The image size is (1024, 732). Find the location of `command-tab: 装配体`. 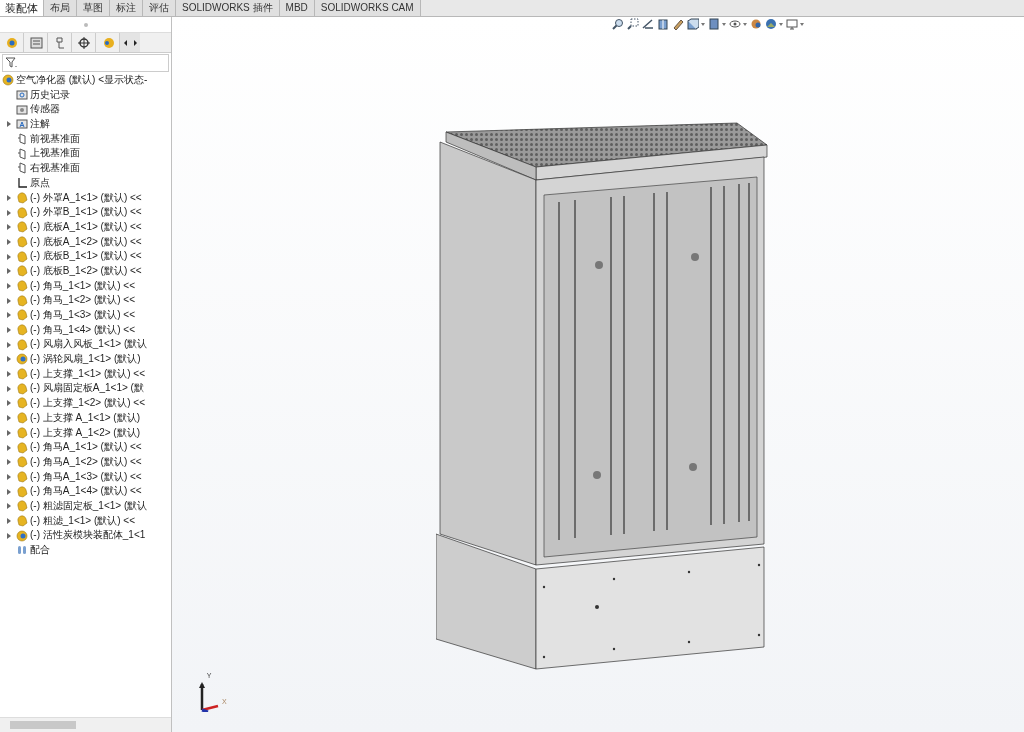

command-tab: 装配体 is located at coordinates (22, 8).